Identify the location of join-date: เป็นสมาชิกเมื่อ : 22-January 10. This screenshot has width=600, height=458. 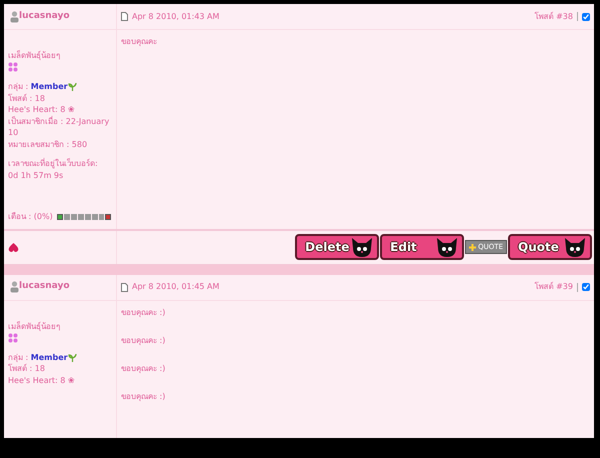
(59, 127).